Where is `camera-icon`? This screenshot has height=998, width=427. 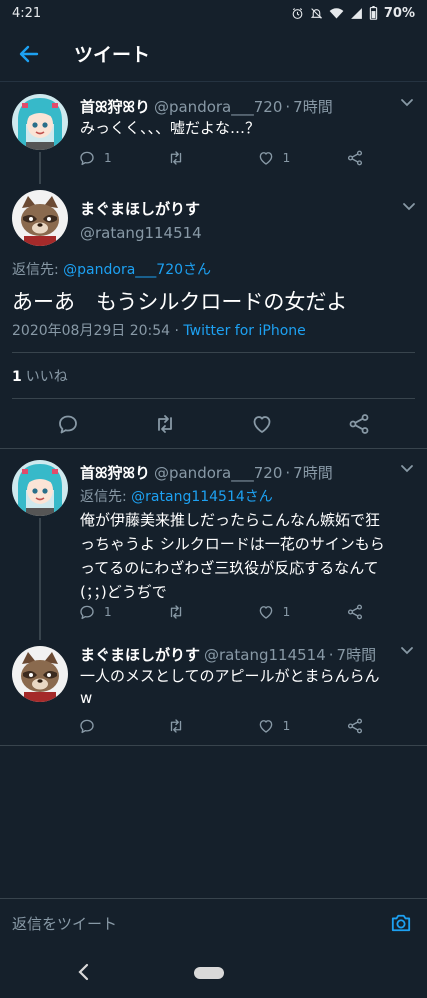 camera-icon is located at coordinates (401, 923).